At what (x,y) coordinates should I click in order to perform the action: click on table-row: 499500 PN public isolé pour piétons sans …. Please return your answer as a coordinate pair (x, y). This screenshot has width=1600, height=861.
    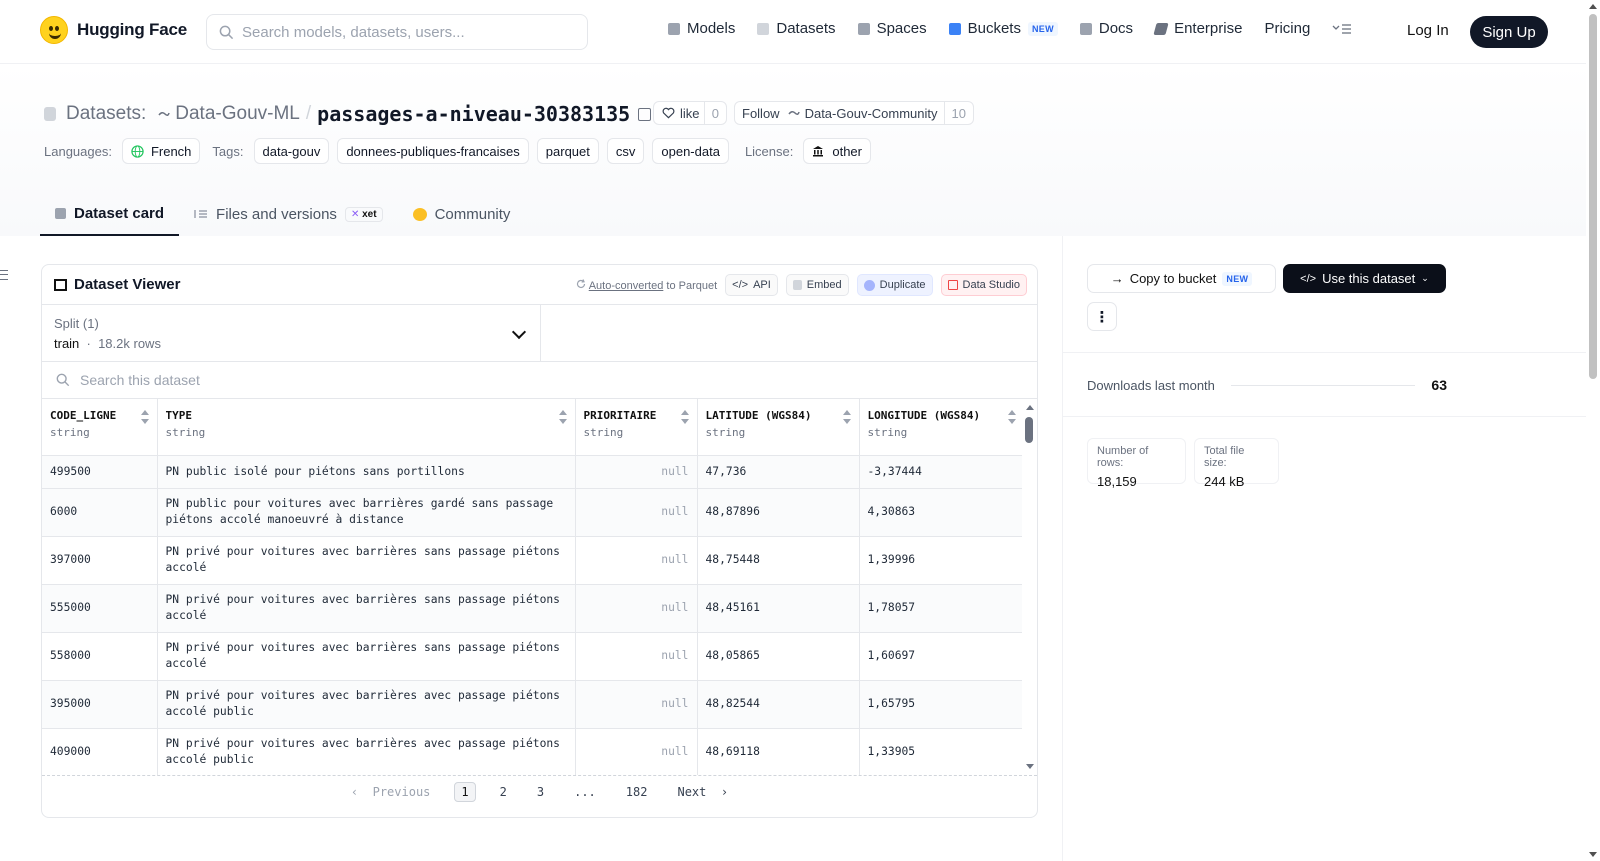
    Looking at the image, I should click on (533, 472).